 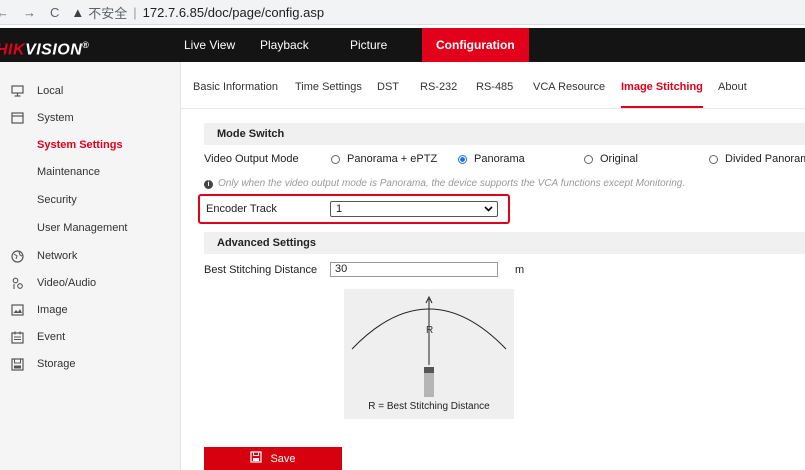 I want to click on sidebar-item-image: Image, so click(x=90, y=310).